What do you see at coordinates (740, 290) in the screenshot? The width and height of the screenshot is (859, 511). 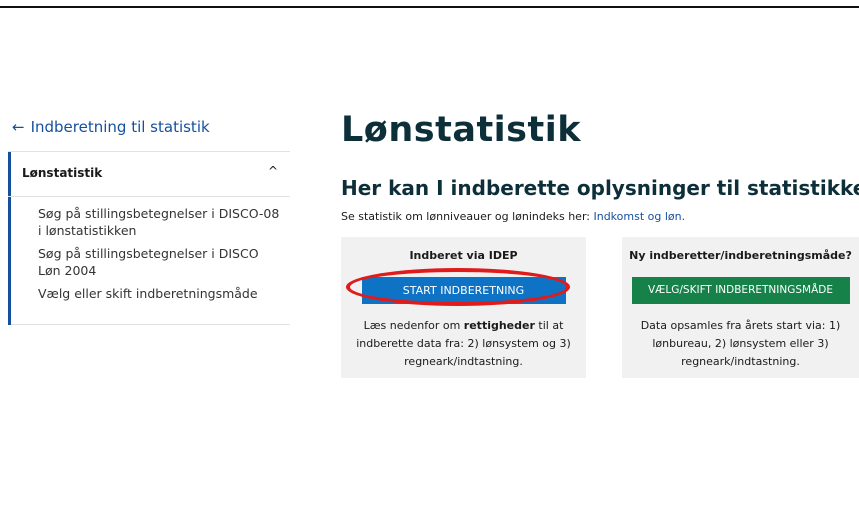 I see `choose-method-button: VÆLG/SKIFT INDBERETNINGSMÅDE` at bounding box center [740, 290].